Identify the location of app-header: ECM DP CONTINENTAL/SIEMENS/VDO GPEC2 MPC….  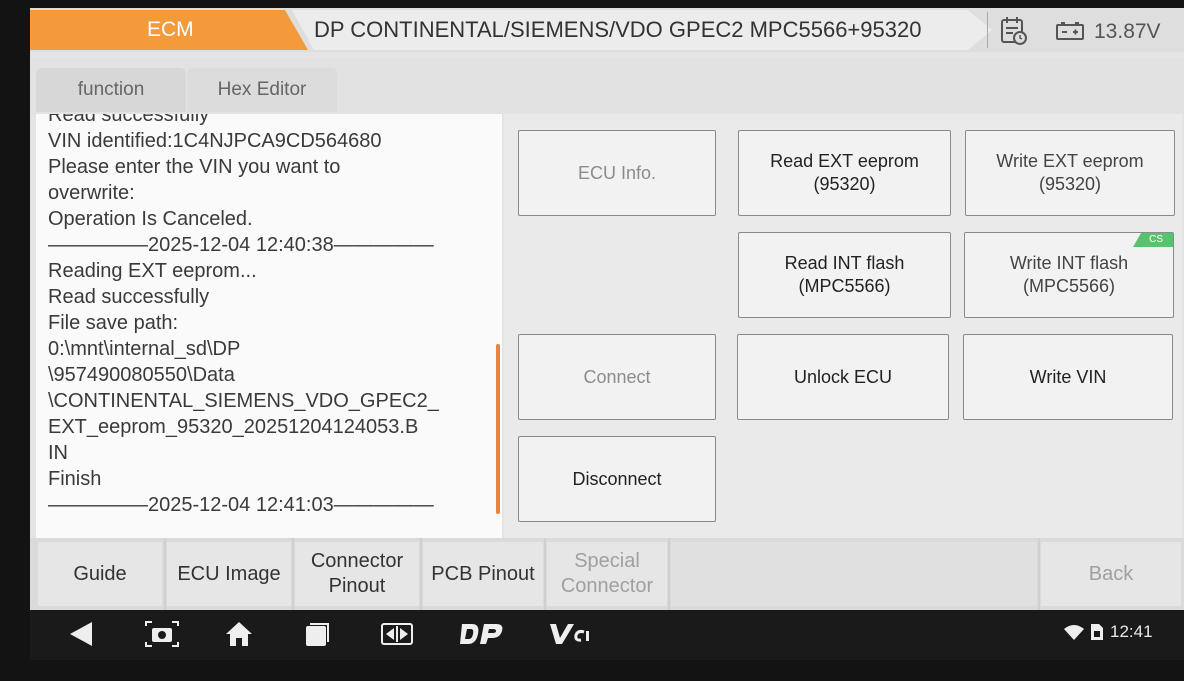
(607, 30).